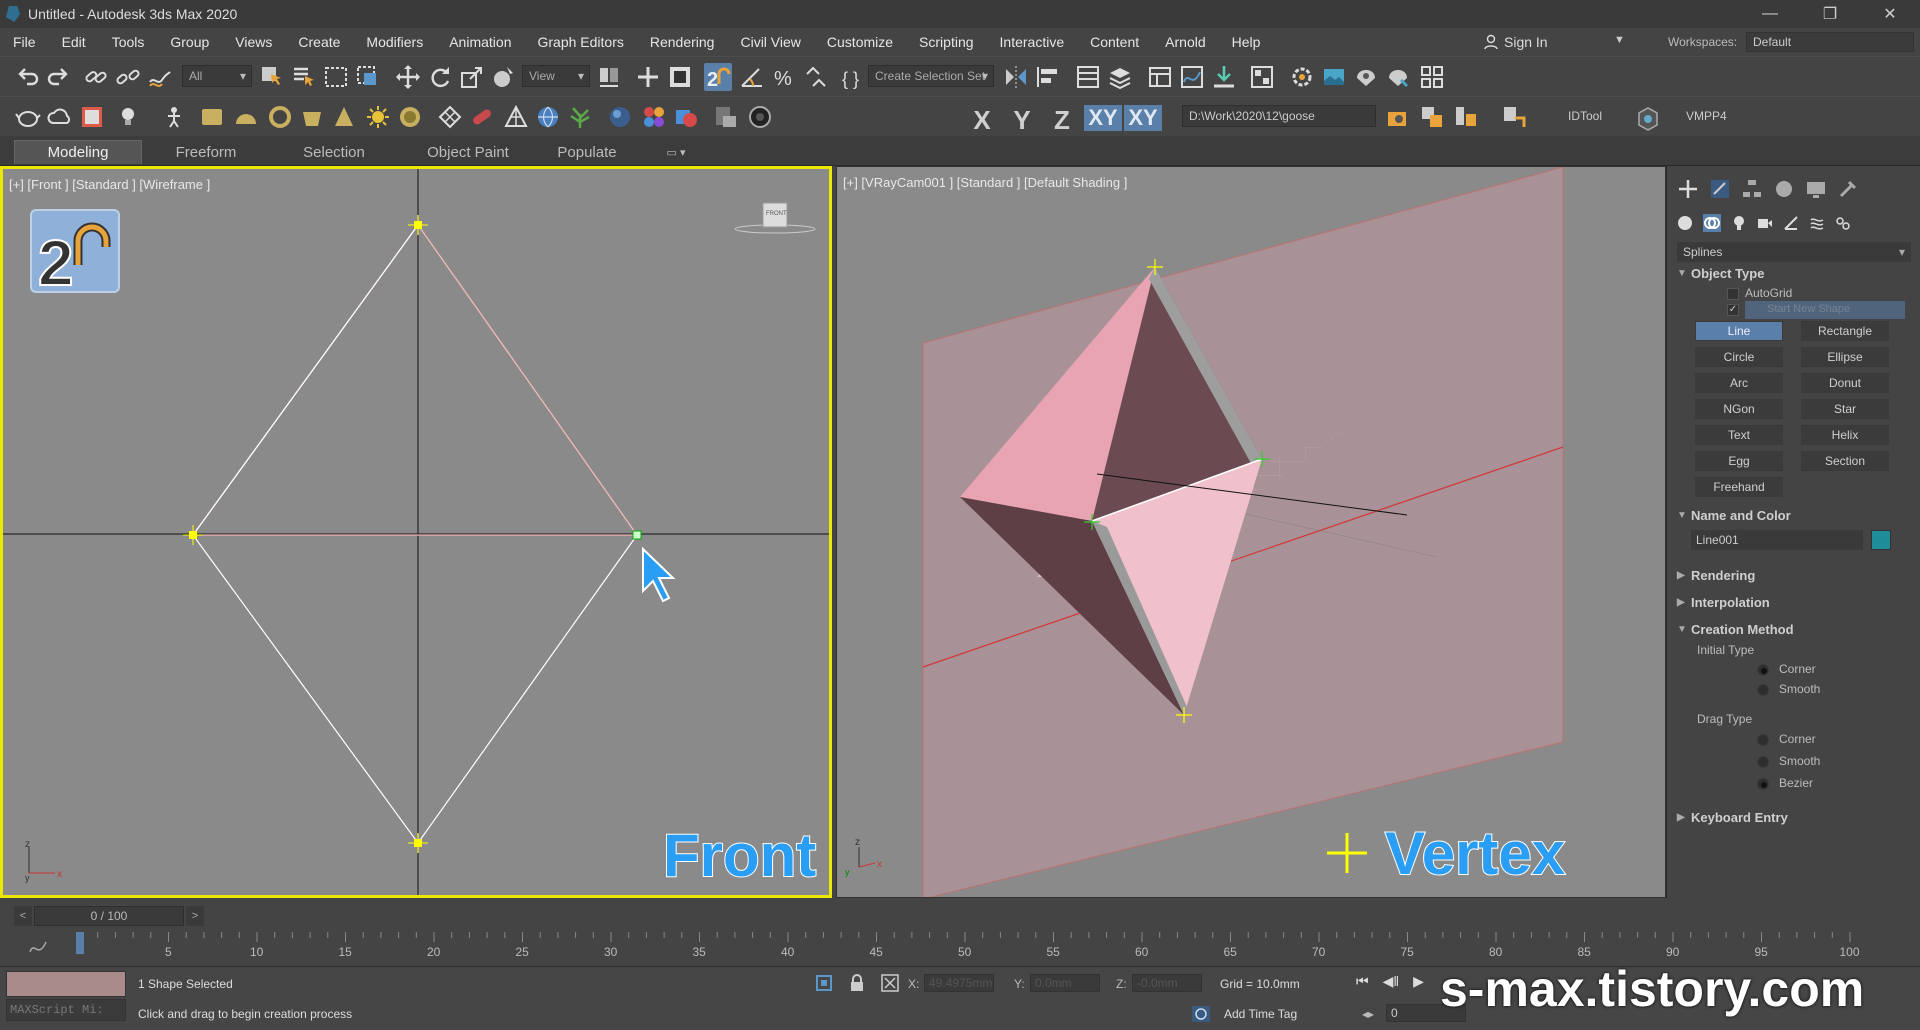 The image size is (1920, 1030). Describe the element at coordinates (1739, 409) in the screenshot. I see `ngon-button: NGon` at that location.